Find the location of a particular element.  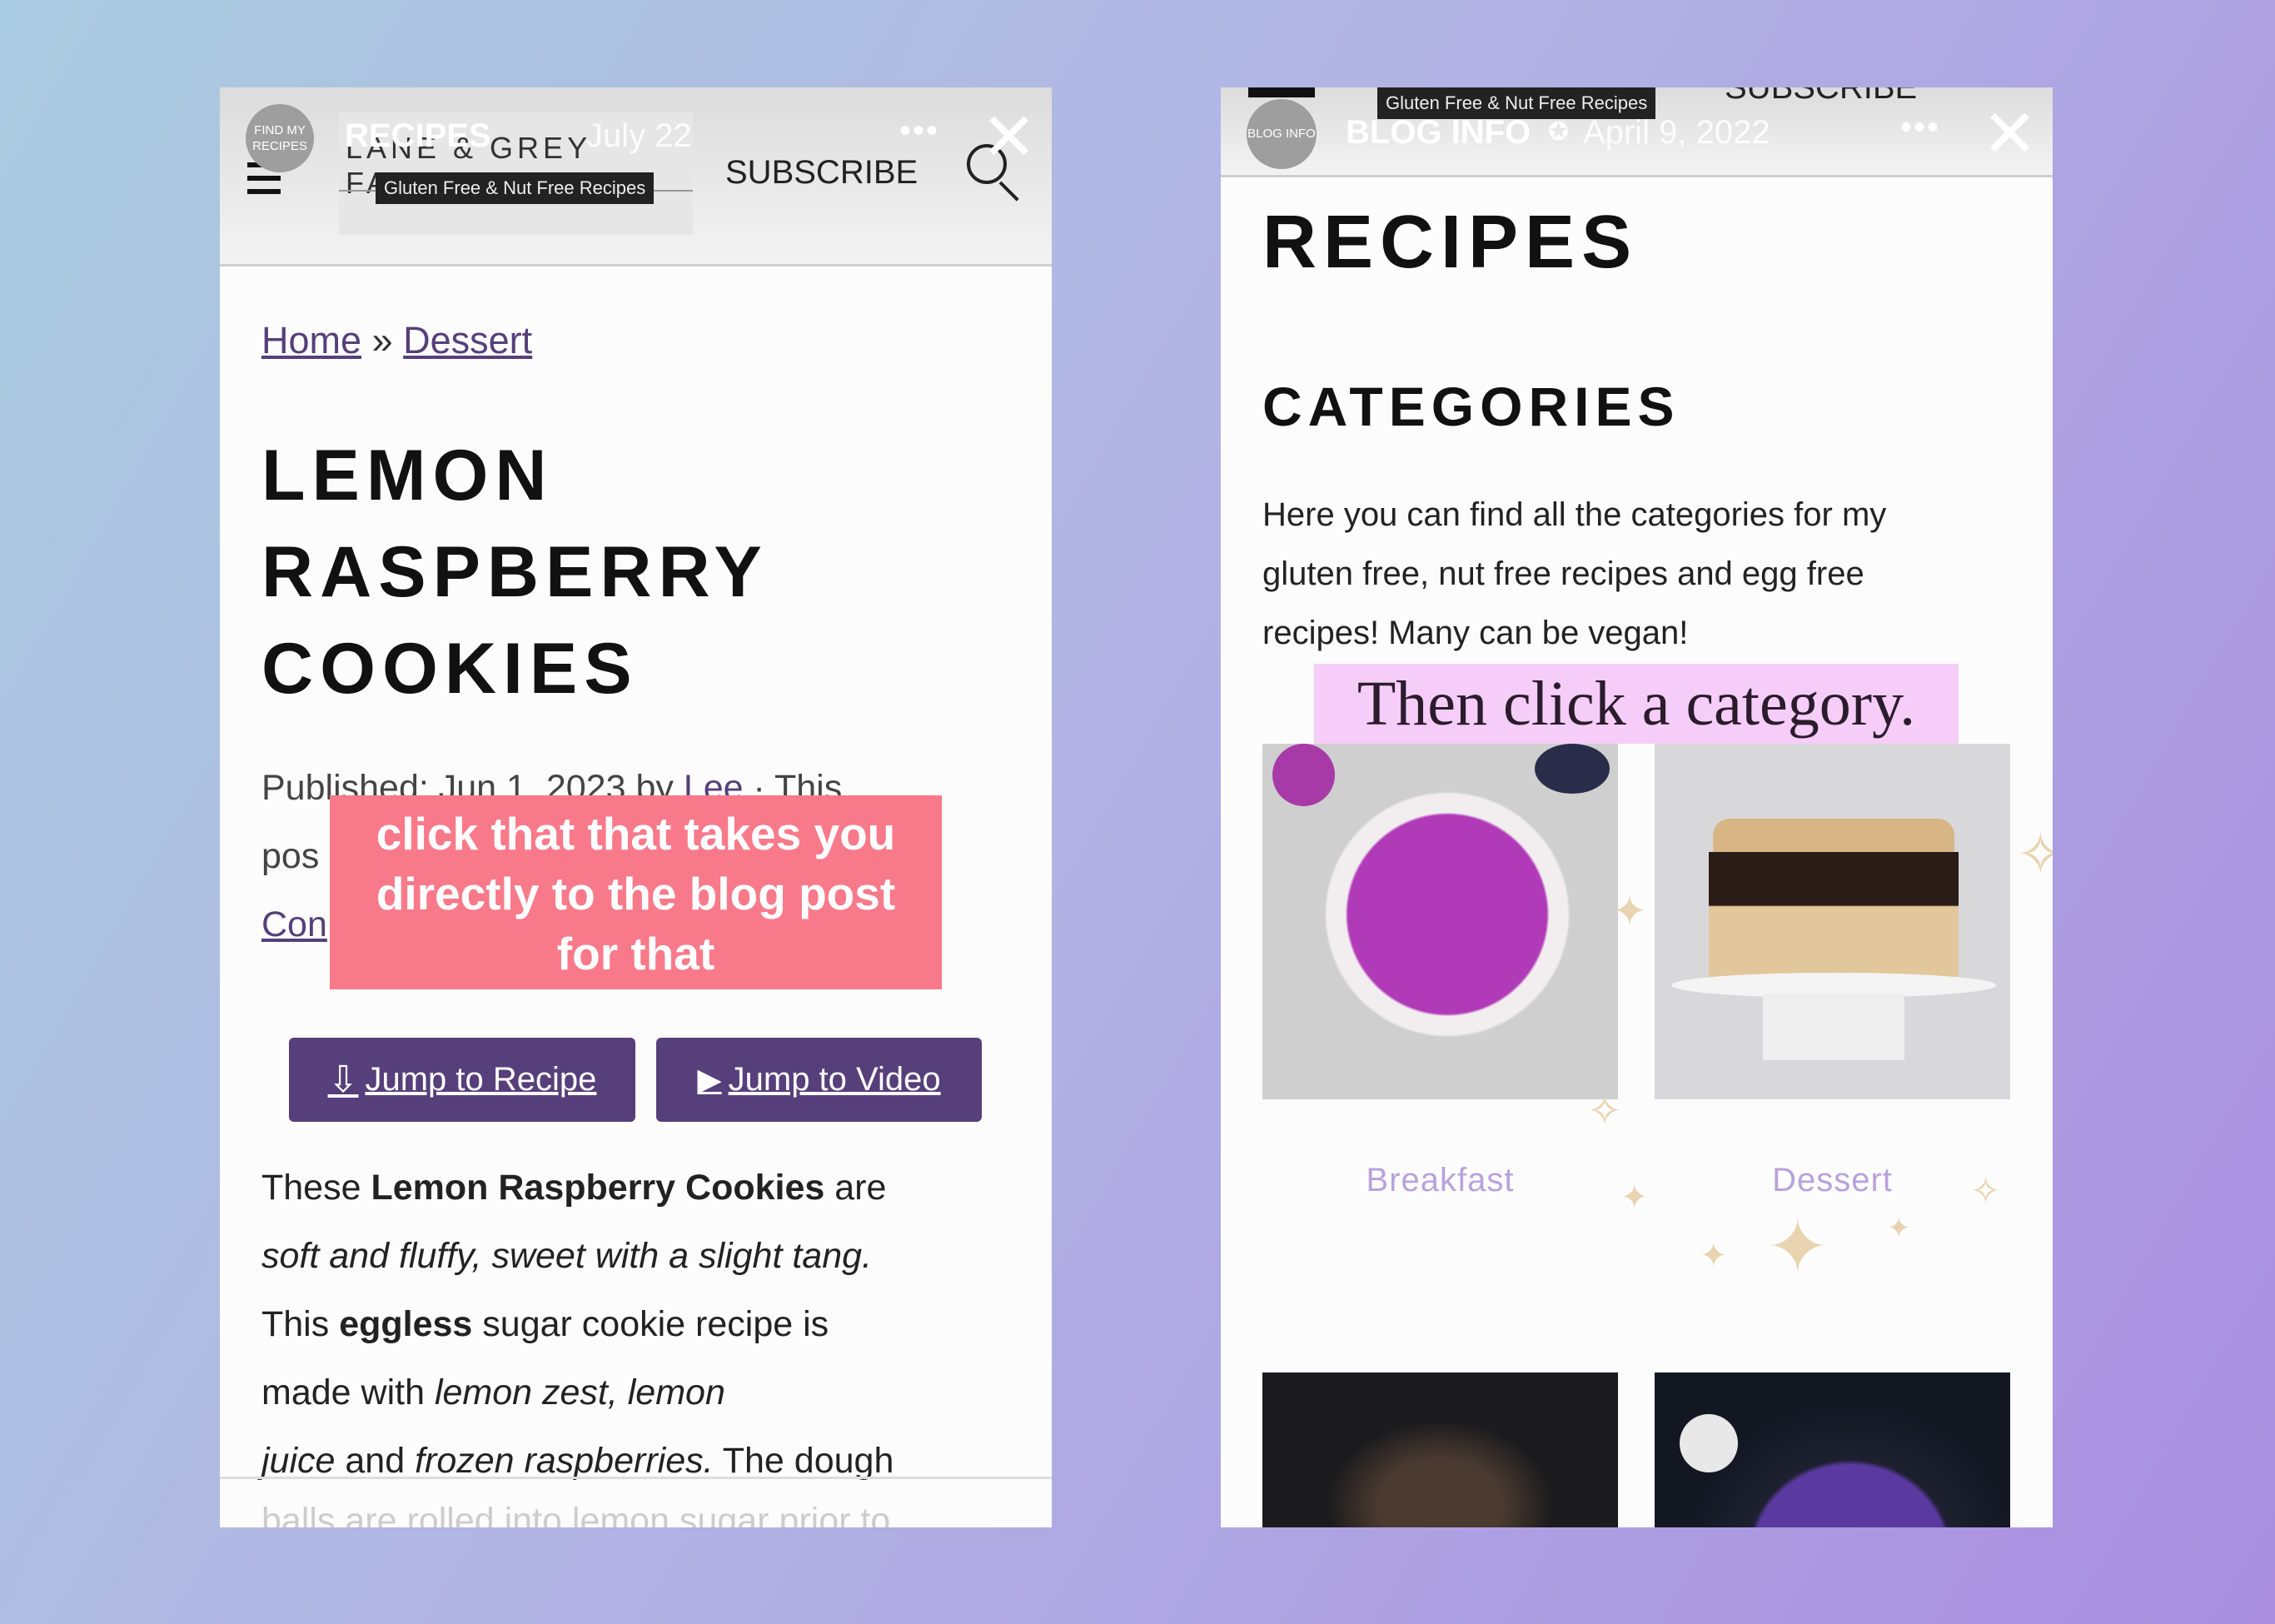

video-clapper-icon: ▶ is located at coordinates (709, 1080).